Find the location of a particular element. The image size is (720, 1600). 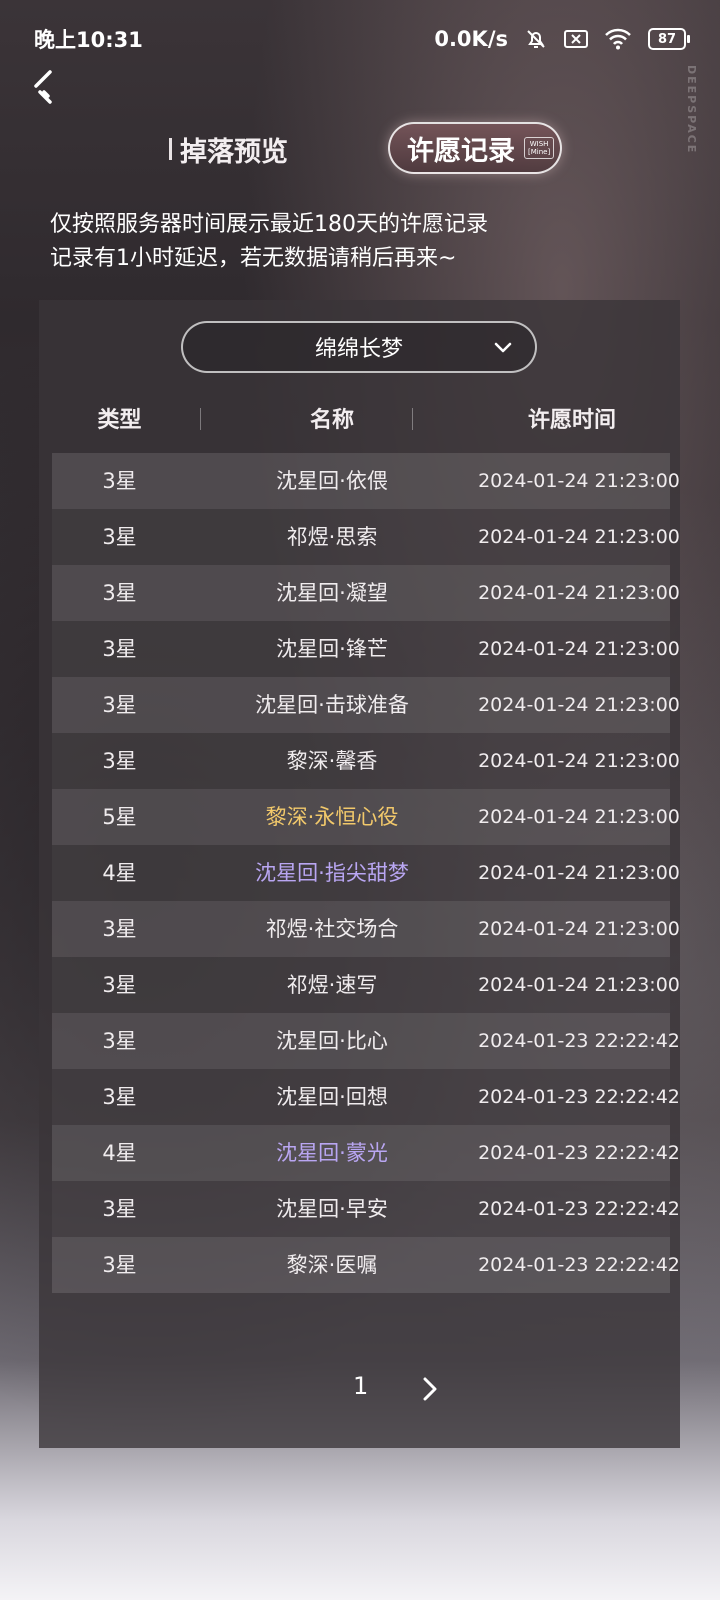

table-row: 4星 沈星回·蒙光 2024-01-23 22:22:42 is located at coordinates (366, 1153).